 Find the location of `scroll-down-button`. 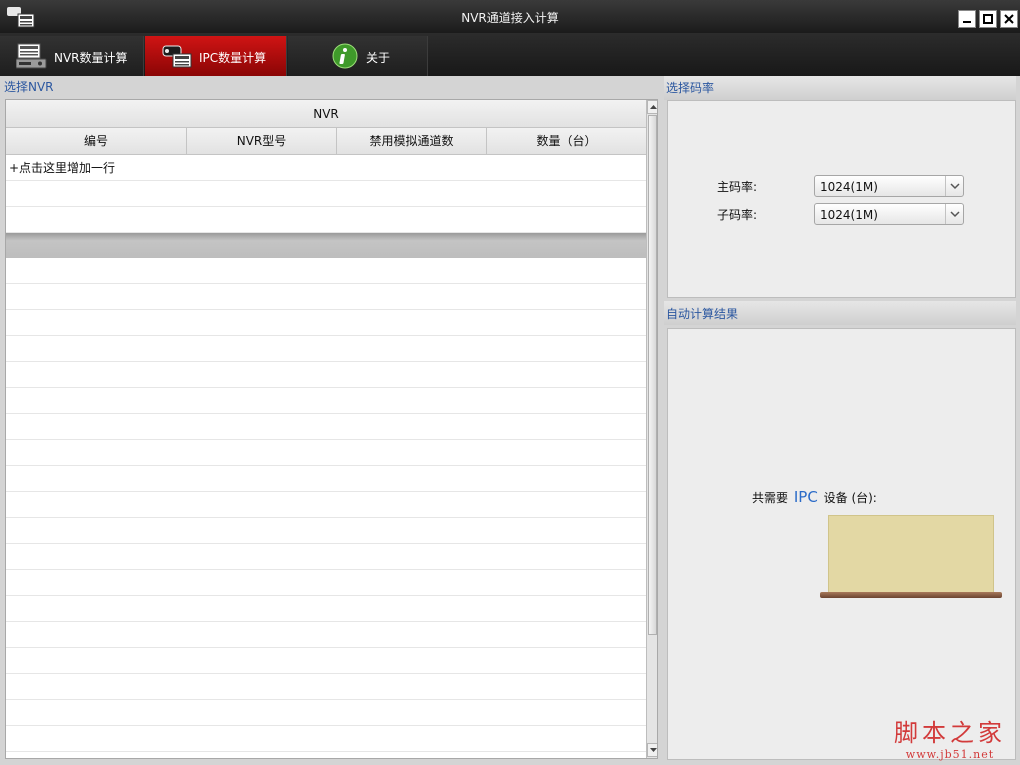

scroll-down-button is located at coordinates (652, 750).